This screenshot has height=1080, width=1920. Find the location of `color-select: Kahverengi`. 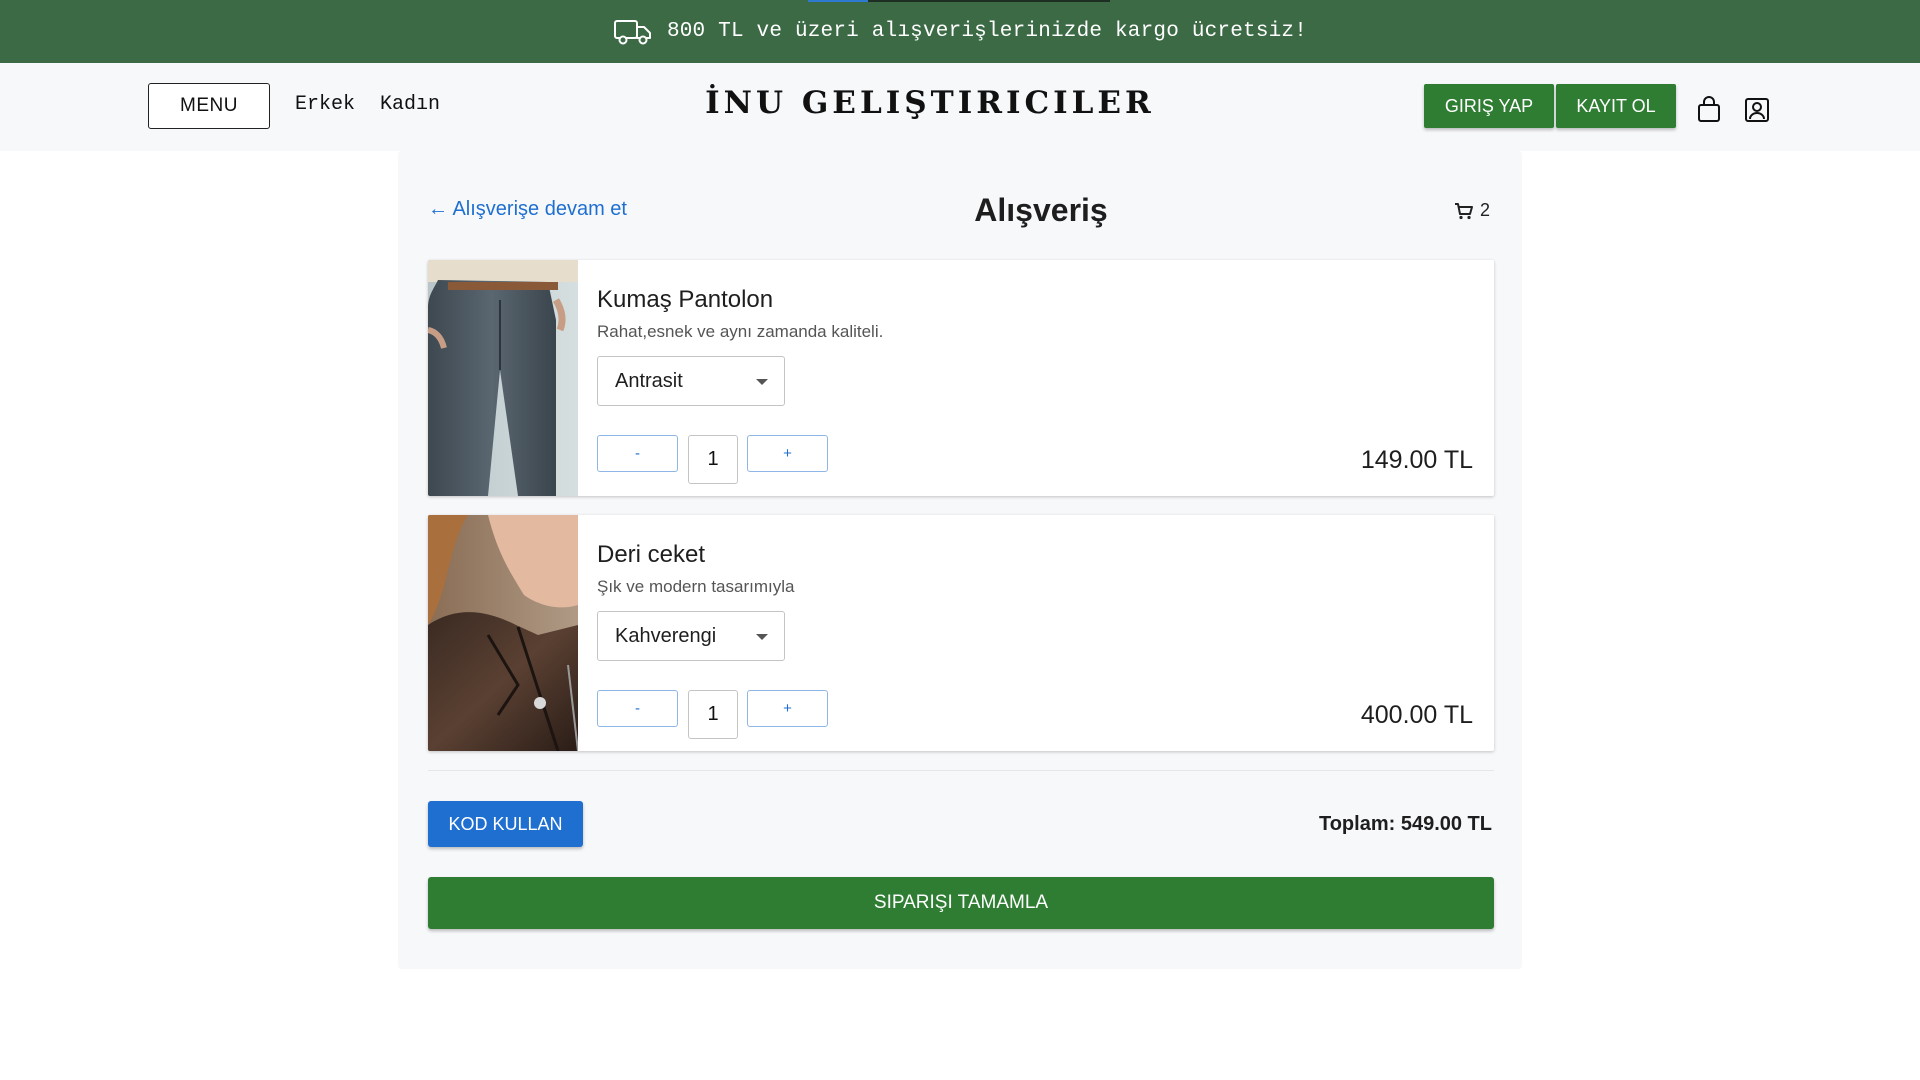

color-select: Kahverengi is located at coordinates (691, 636).